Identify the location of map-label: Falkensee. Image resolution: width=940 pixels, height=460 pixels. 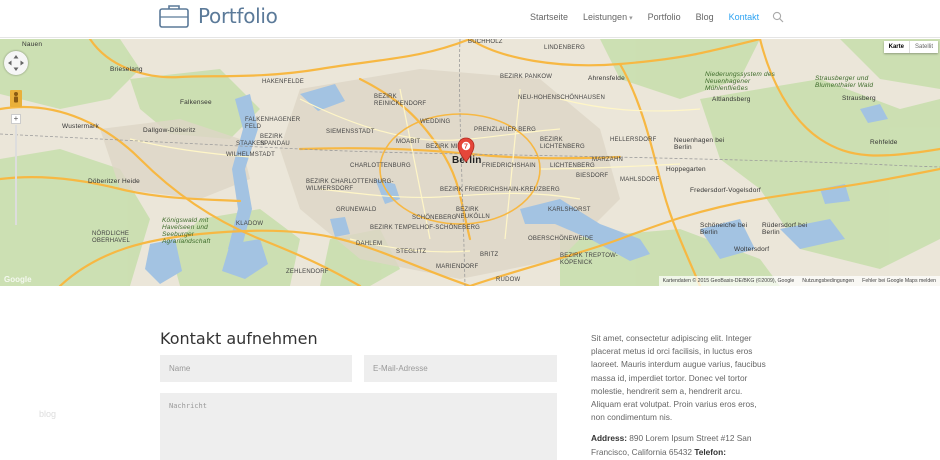
(196, 102).